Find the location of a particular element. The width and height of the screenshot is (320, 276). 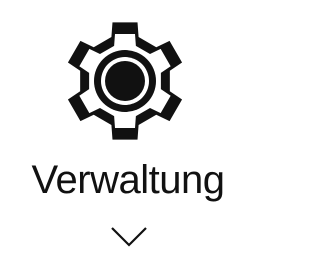

tile-label: Verwaltung is located at coordinates (128, 180).